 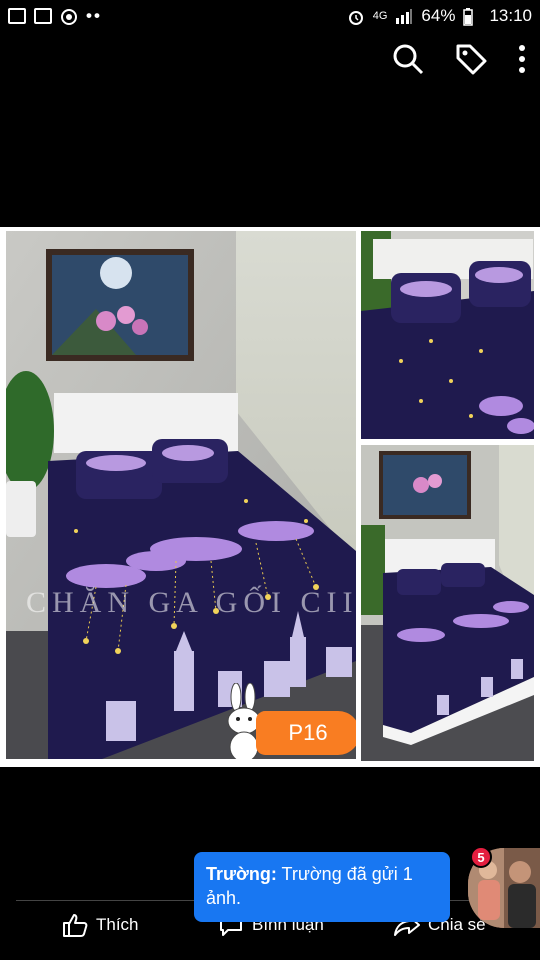 What do you see at coordinates (55, 16) in the screenshot?
I see `status-left: ••` at bounding box center [55, 16].